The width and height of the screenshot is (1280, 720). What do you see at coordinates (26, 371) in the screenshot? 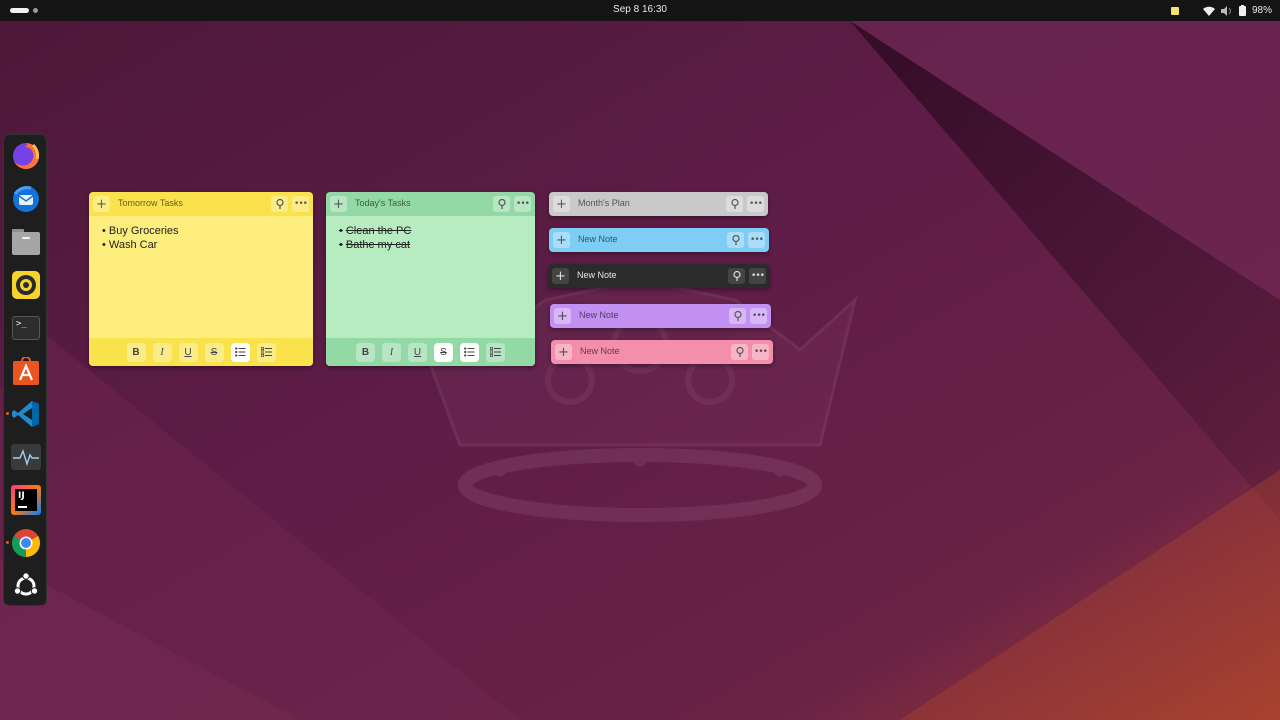
I see `dock-item-app-center` at bounding box center [26, 371].